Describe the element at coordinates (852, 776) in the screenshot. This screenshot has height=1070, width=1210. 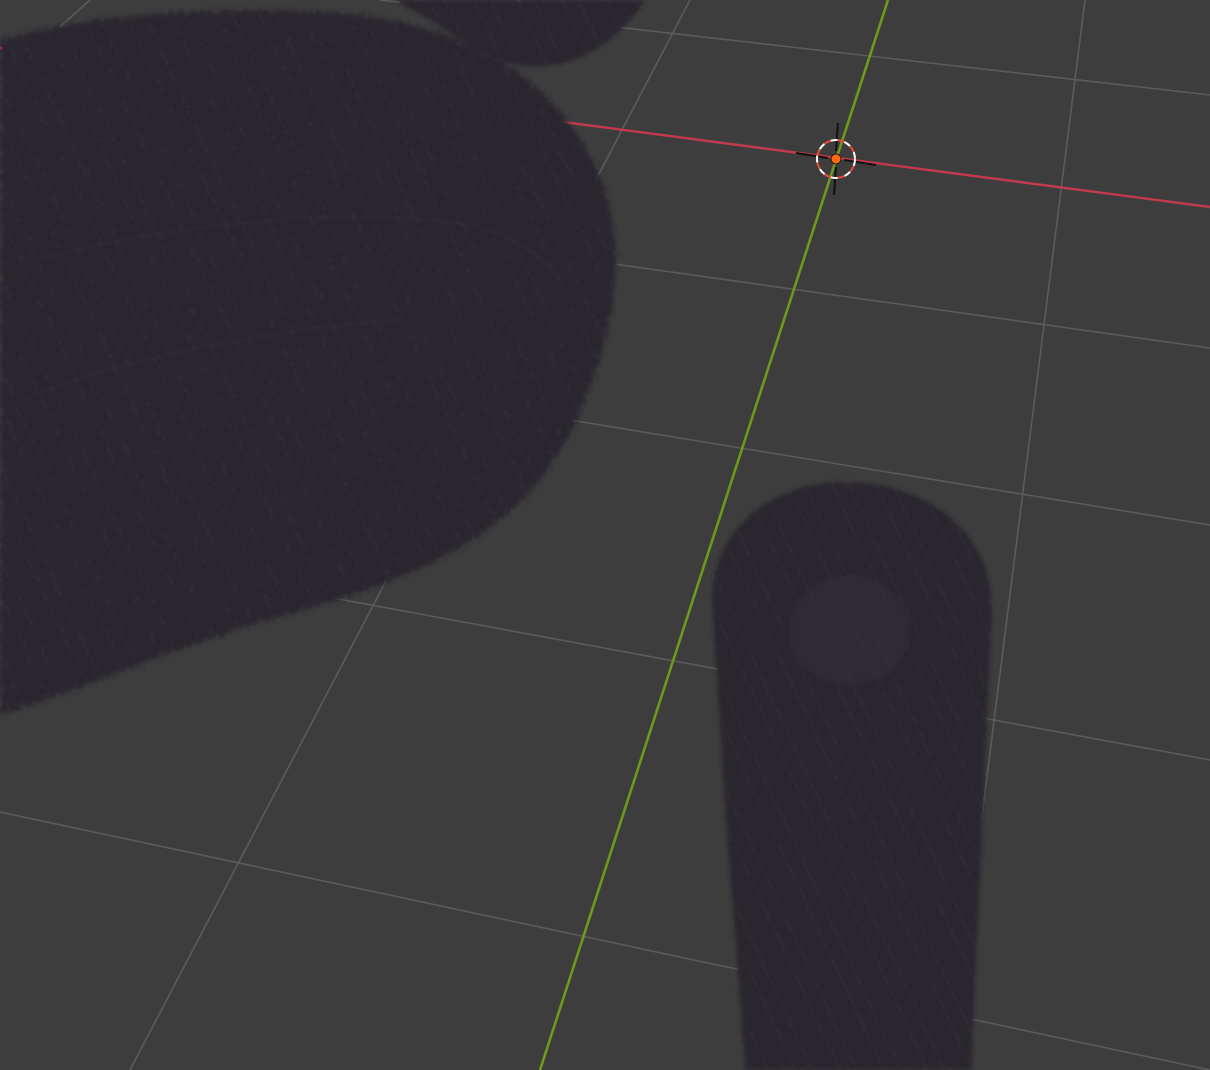
I see `fur-object-right` at that location.